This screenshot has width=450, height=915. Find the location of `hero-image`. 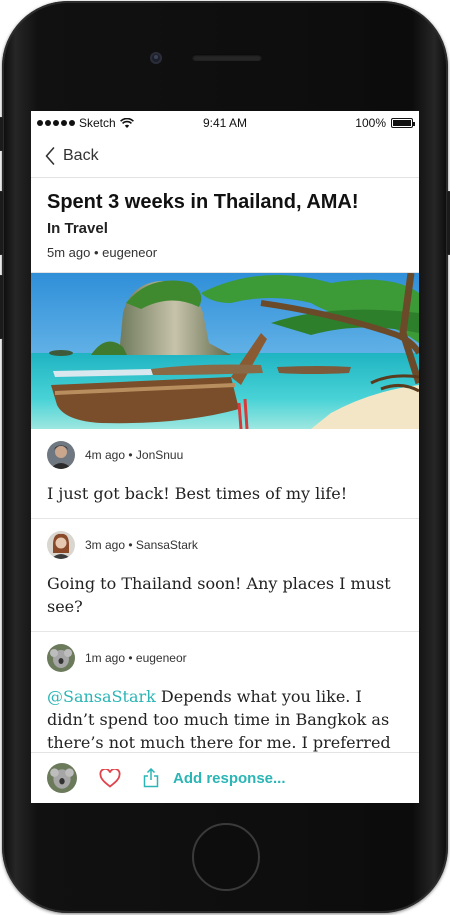

hero-image is located at coordinates (225, 351).